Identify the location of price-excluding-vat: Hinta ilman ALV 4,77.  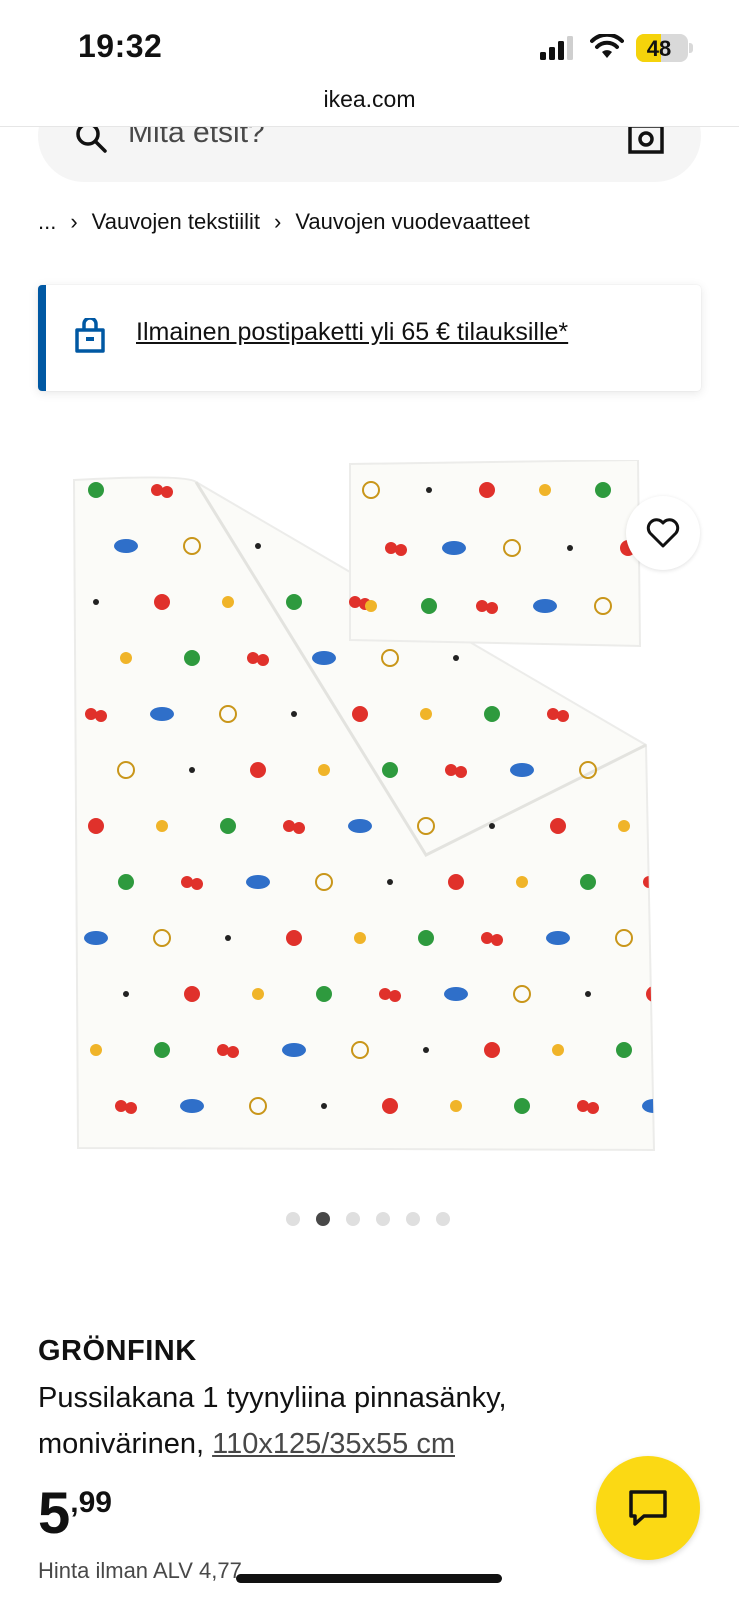
(140, 1570).